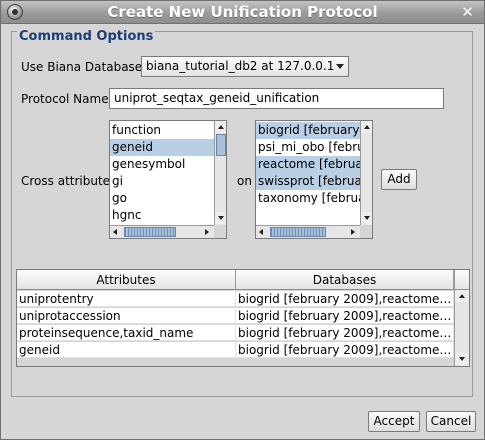 The image size is (485, 440). I want to click on add-button: Add, so click(399, 179).